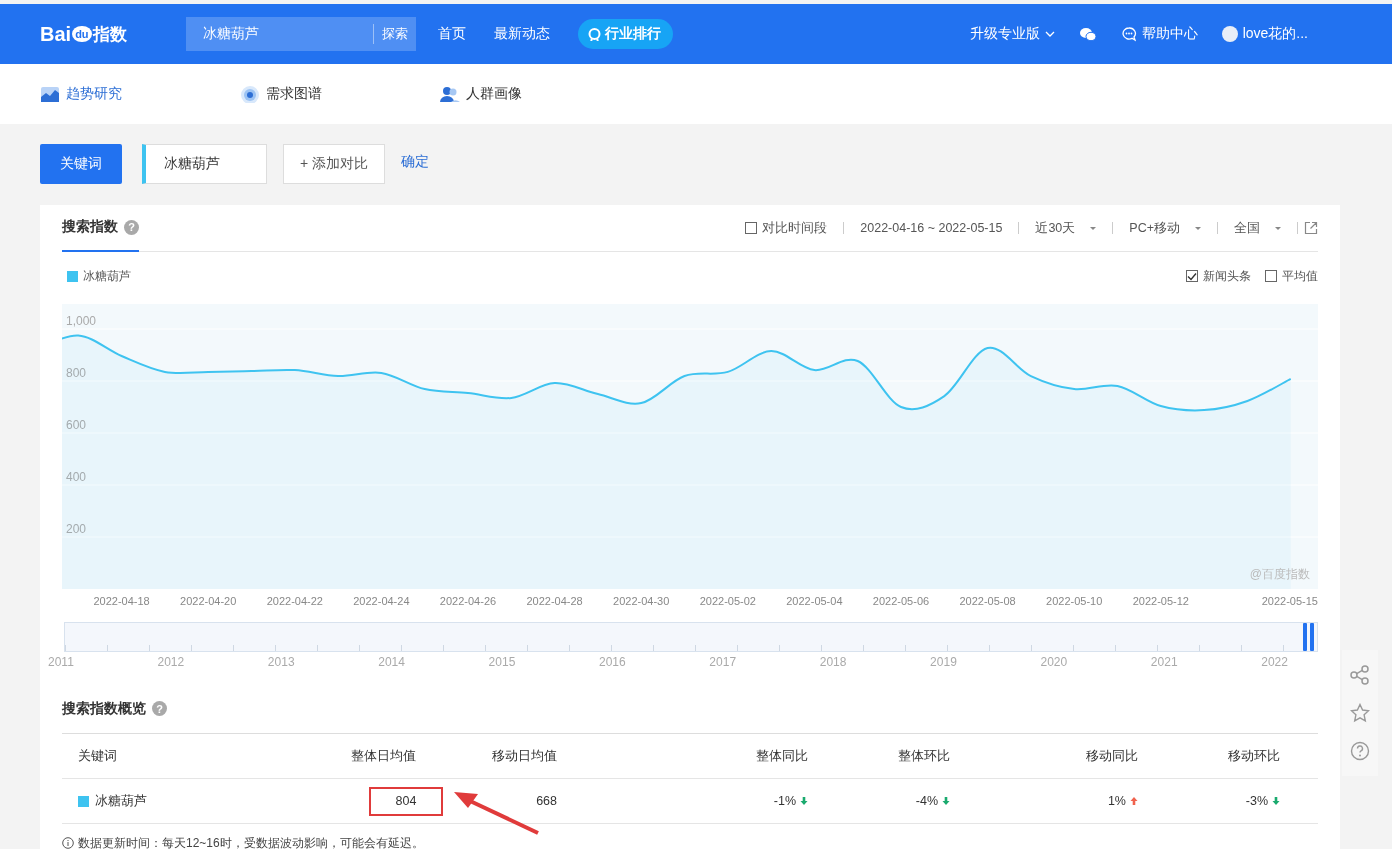 This screenshot has height=849, width=1392. Describe the element at coordinates (1116, 801) in the screenshot. I see `table-cell: 1%` at that location.